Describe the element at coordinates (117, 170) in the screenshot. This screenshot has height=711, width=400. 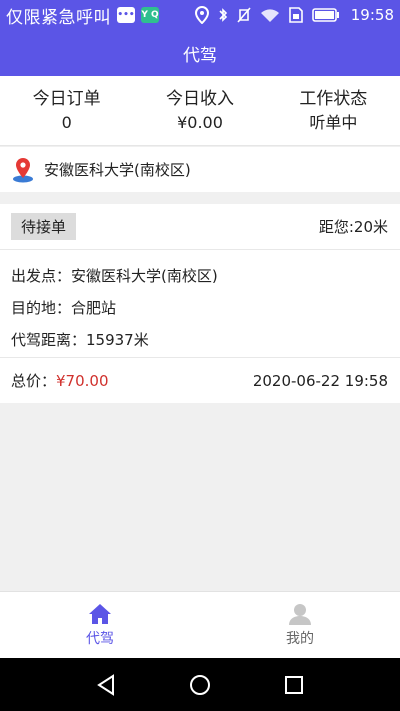
I see `location-text: 安徽医科大学(南校区)` at that location.